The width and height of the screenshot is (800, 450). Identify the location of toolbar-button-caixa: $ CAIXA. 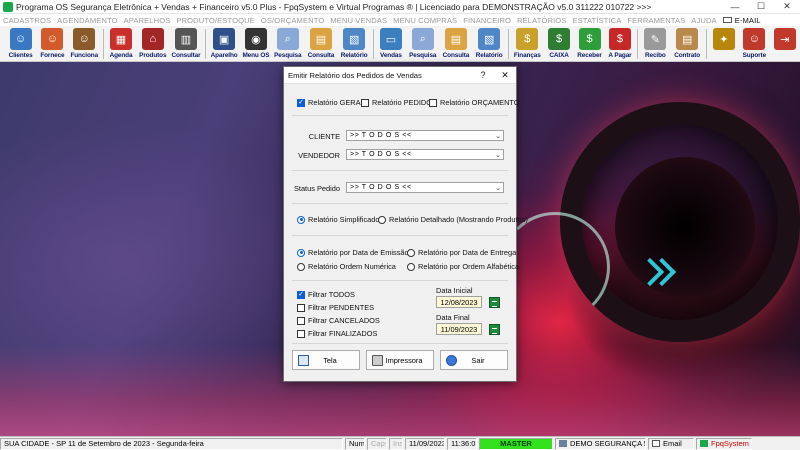
(559, 44).